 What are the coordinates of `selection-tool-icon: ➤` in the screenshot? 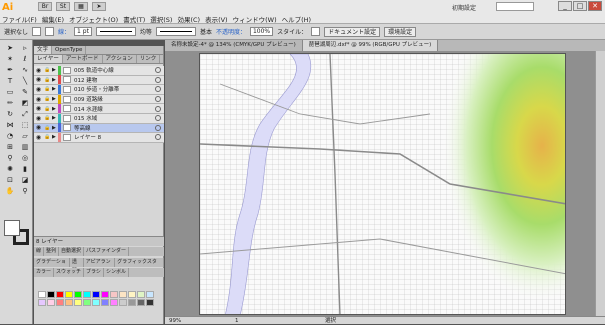 It's located at (10, 48).